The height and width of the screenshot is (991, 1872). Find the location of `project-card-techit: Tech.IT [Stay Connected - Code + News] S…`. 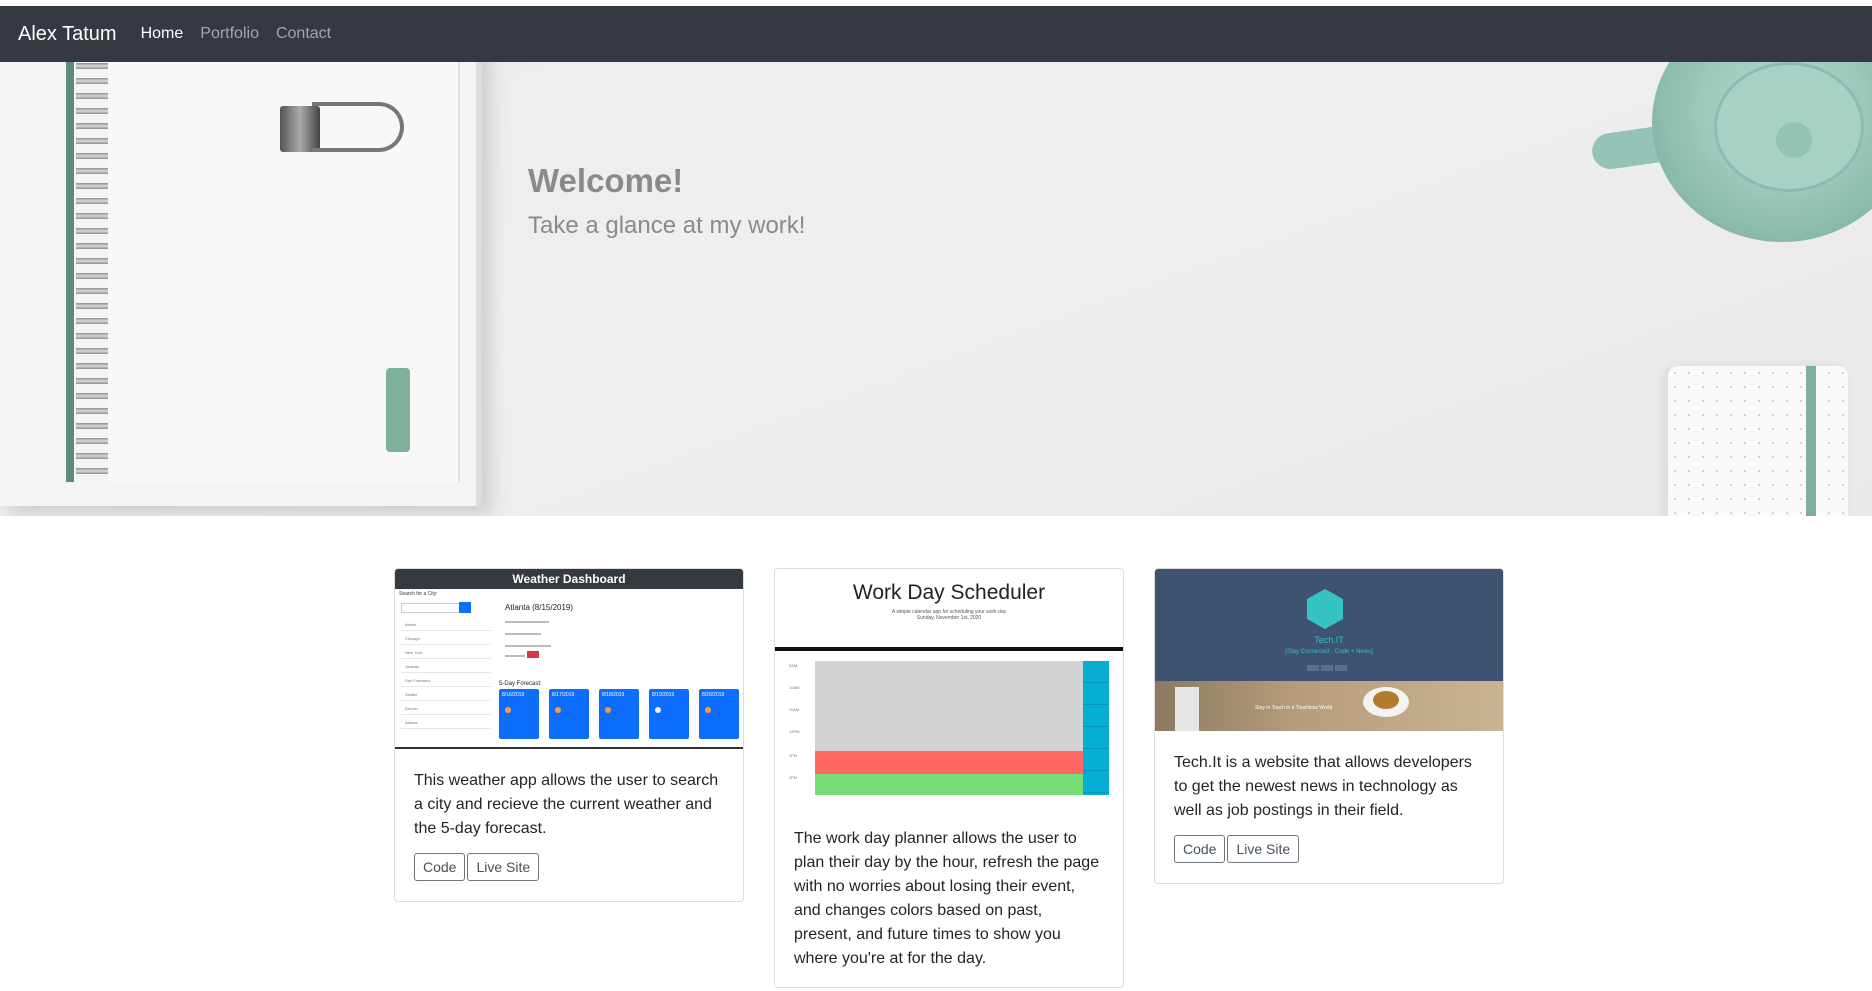

project-card-techit: Tech.IT [Stay Connected - Code + News] S… is located at coordinates (1329, 726).